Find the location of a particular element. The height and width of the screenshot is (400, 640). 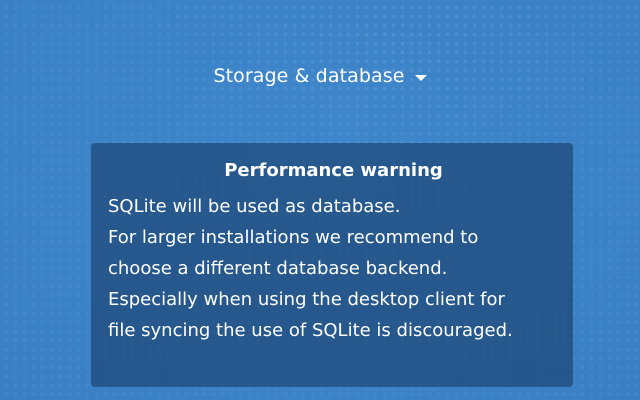

warning-line-3: choose a different database backend. is located at coordinates (278, 268).